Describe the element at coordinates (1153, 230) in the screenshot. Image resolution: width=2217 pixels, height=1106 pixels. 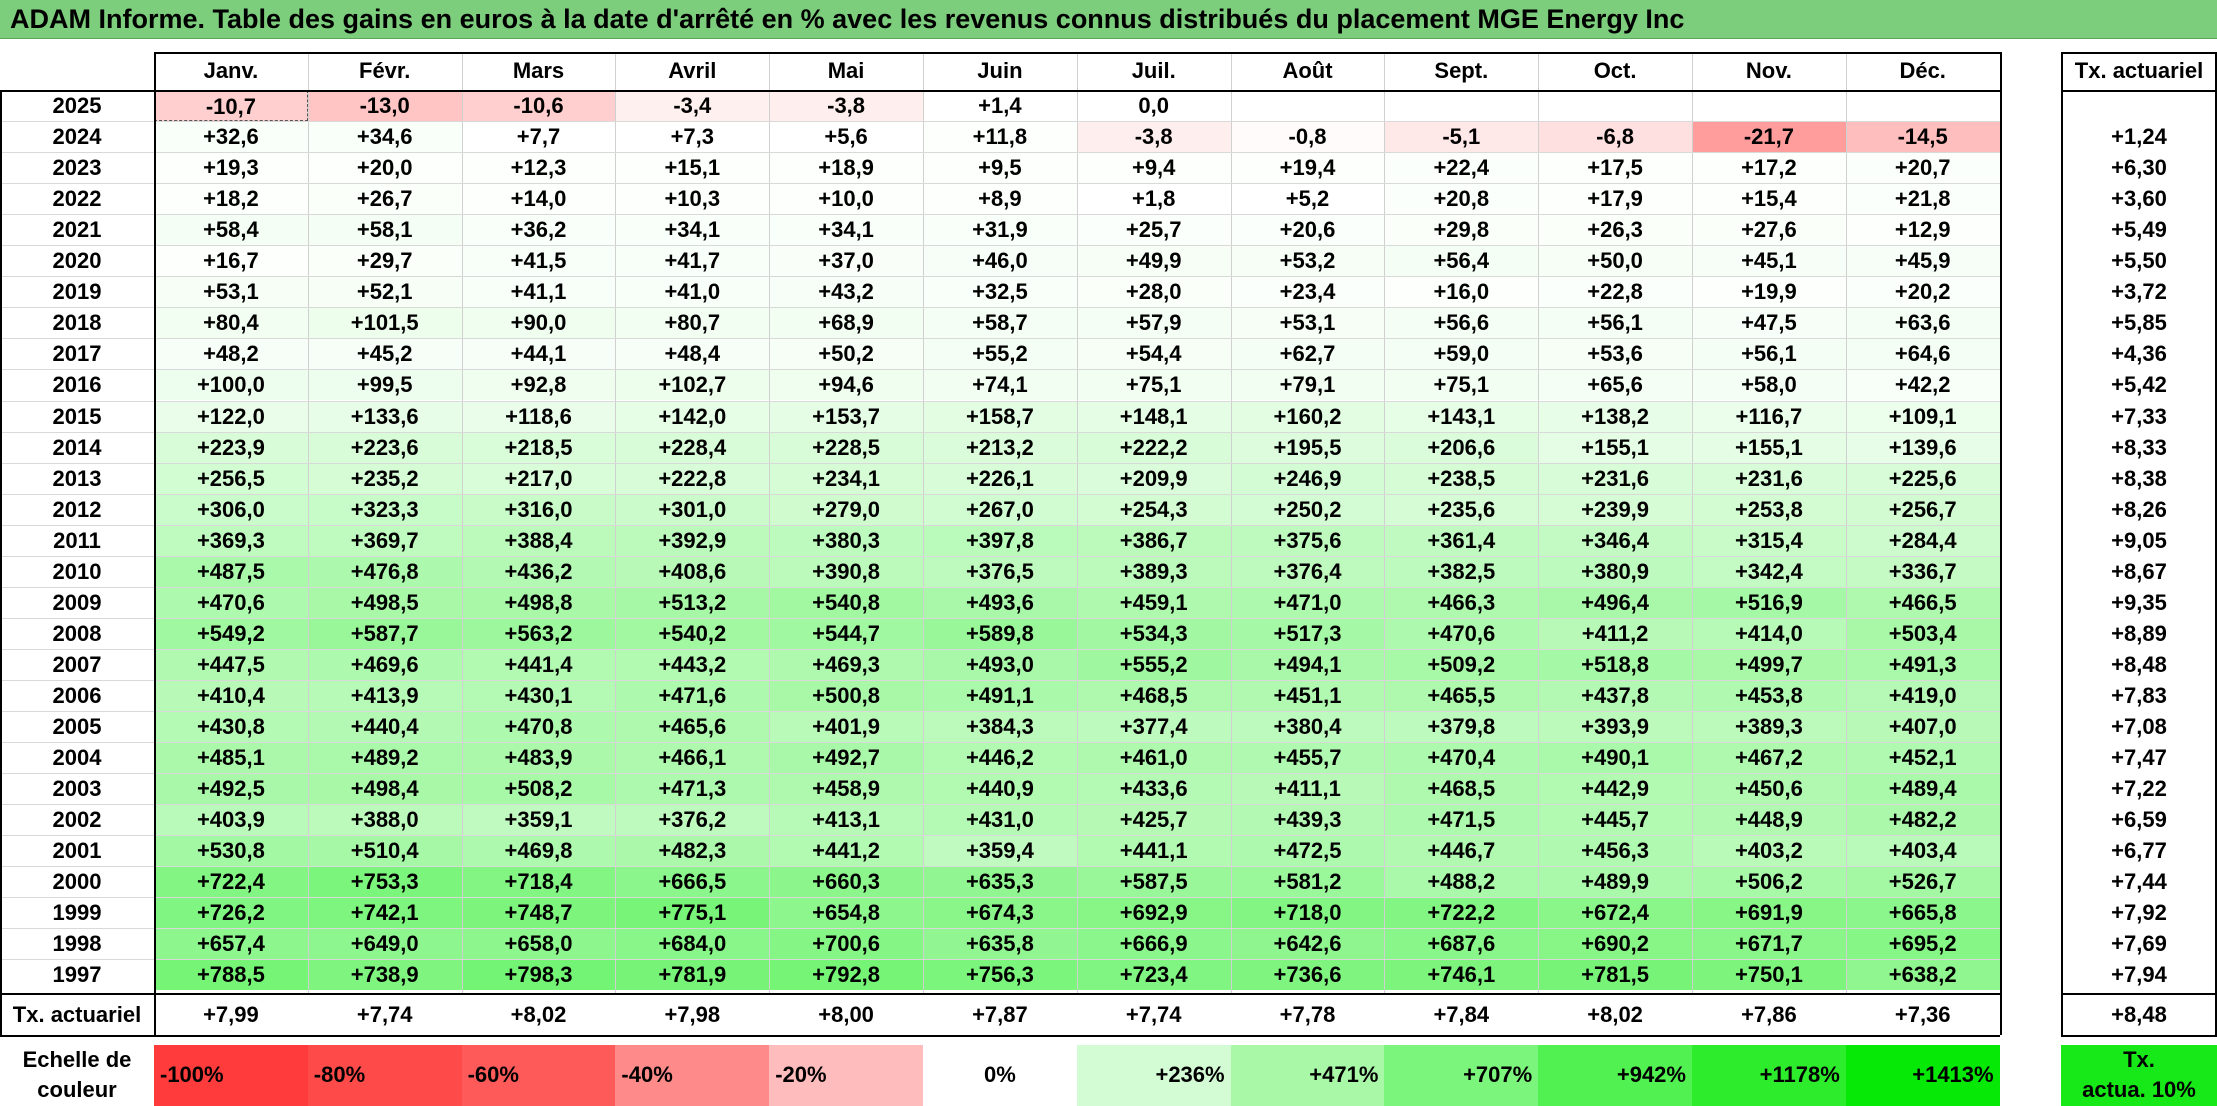
I see `gain-cell: +25,7` at that location.